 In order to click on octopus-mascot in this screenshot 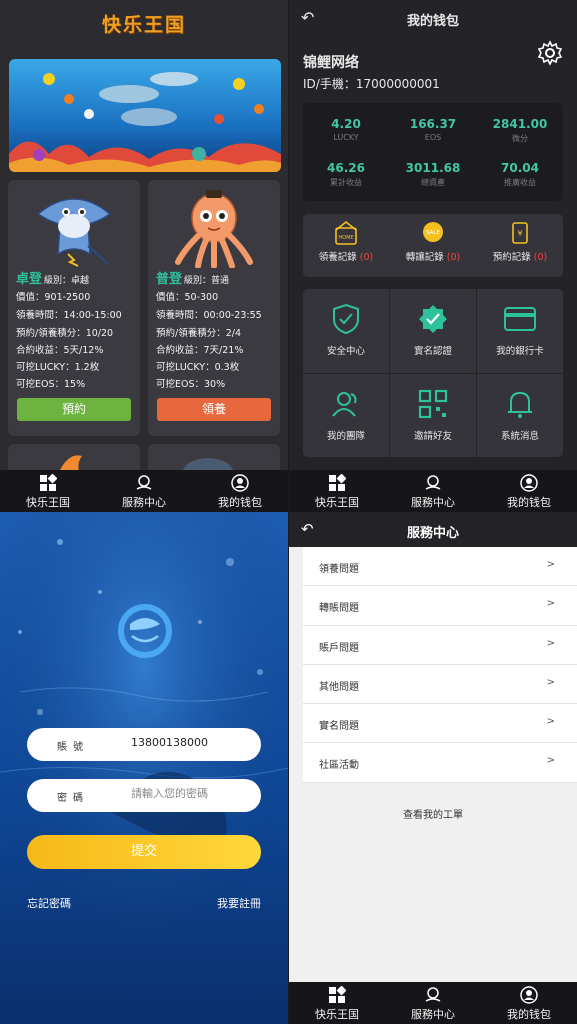, I will do `click(214, 226)`.